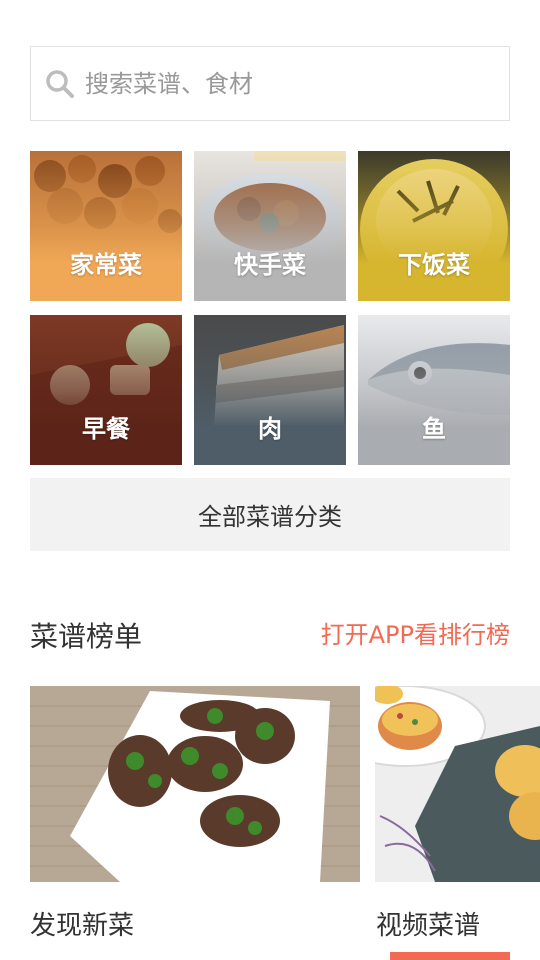 This screenshot has height=960, width=540. Describe the element at coordinates (86, 636) in the screenshot. I see `section-title: 菜谱榜单` at that location.